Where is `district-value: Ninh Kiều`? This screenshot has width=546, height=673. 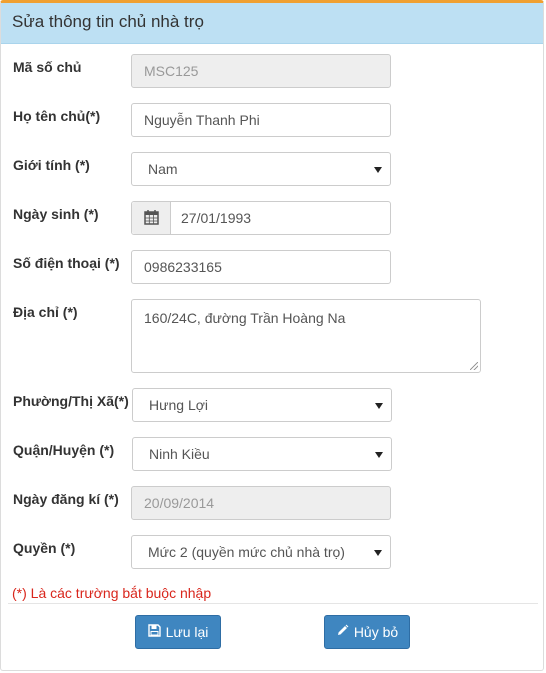 district-value: Ninh Kiều is located at coordinates (179, 454).